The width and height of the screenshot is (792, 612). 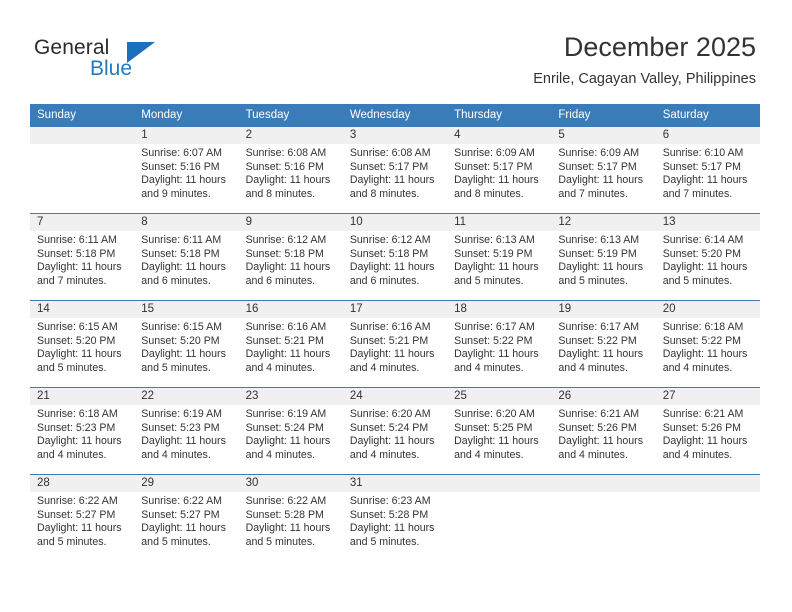 I want to click on day-number: 23, so click(x=290, y=396).